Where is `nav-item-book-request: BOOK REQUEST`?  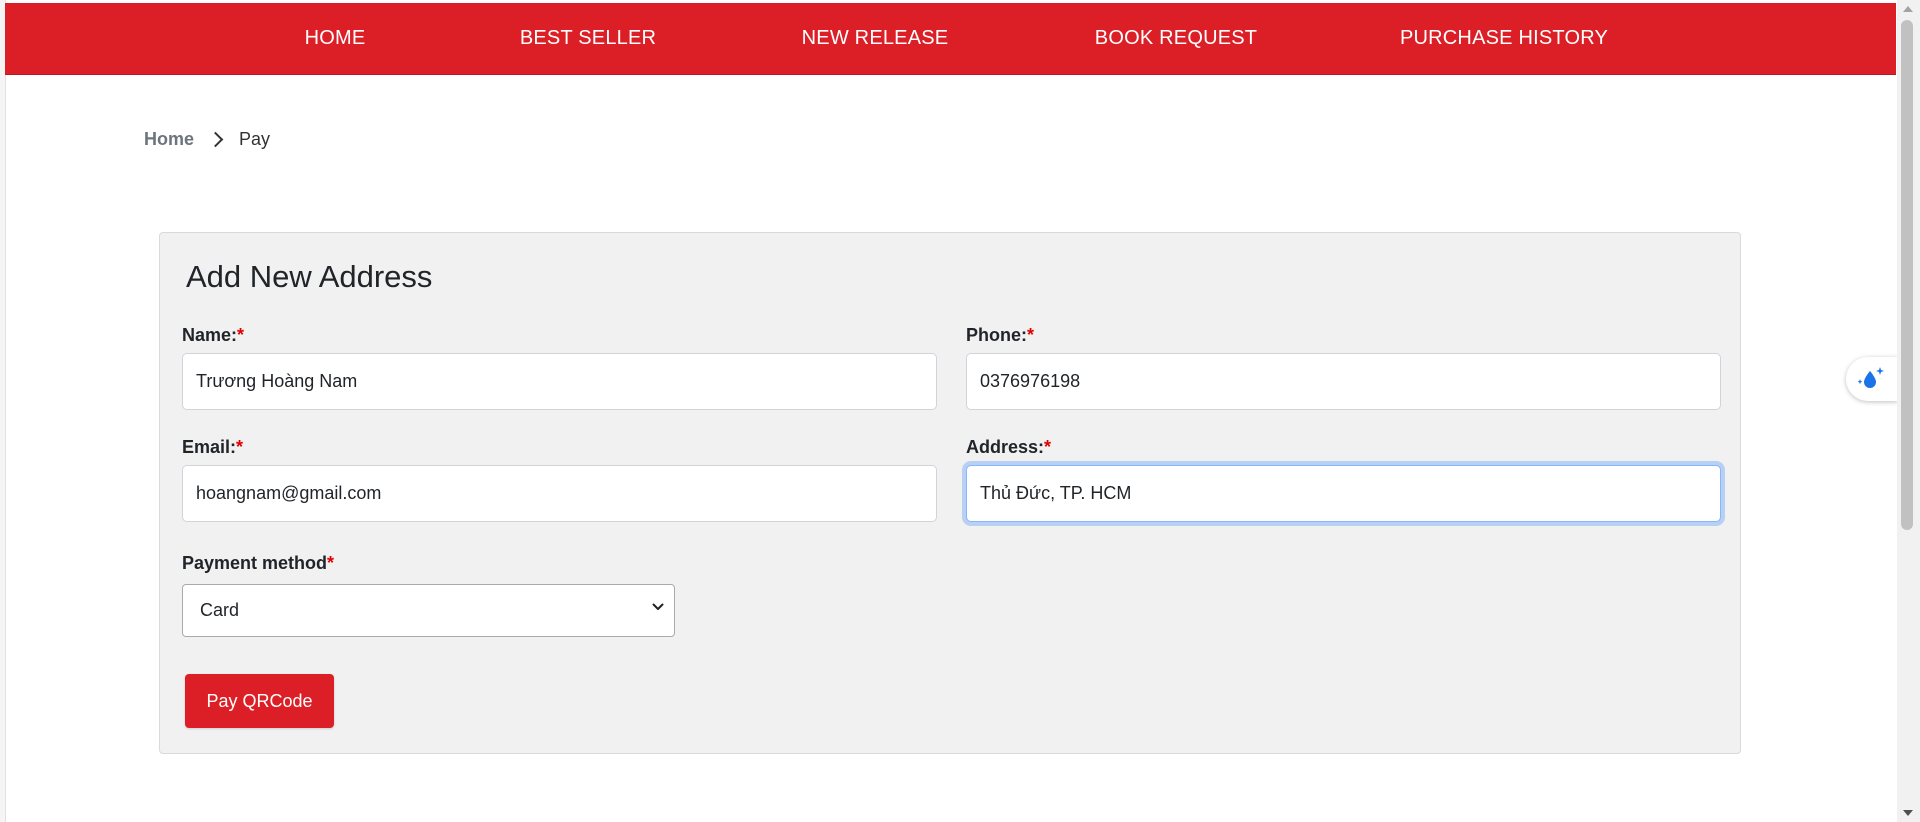
nav-item-book-request: BOOK REQUEST is located at coordinates (1176, 38).